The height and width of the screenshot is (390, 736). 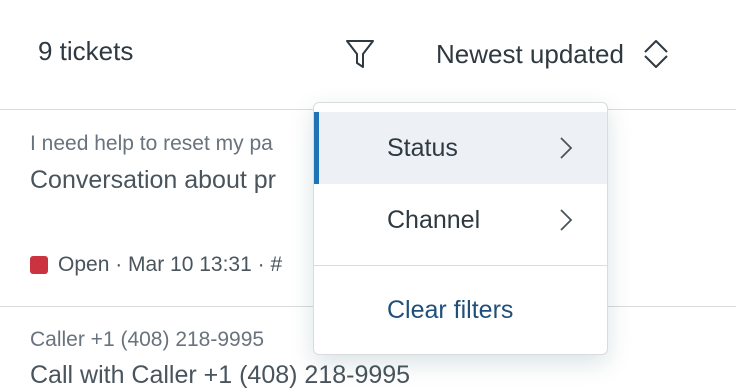 I want to click on ticket-title: Conversation about pr, so click(x=153, y=180).